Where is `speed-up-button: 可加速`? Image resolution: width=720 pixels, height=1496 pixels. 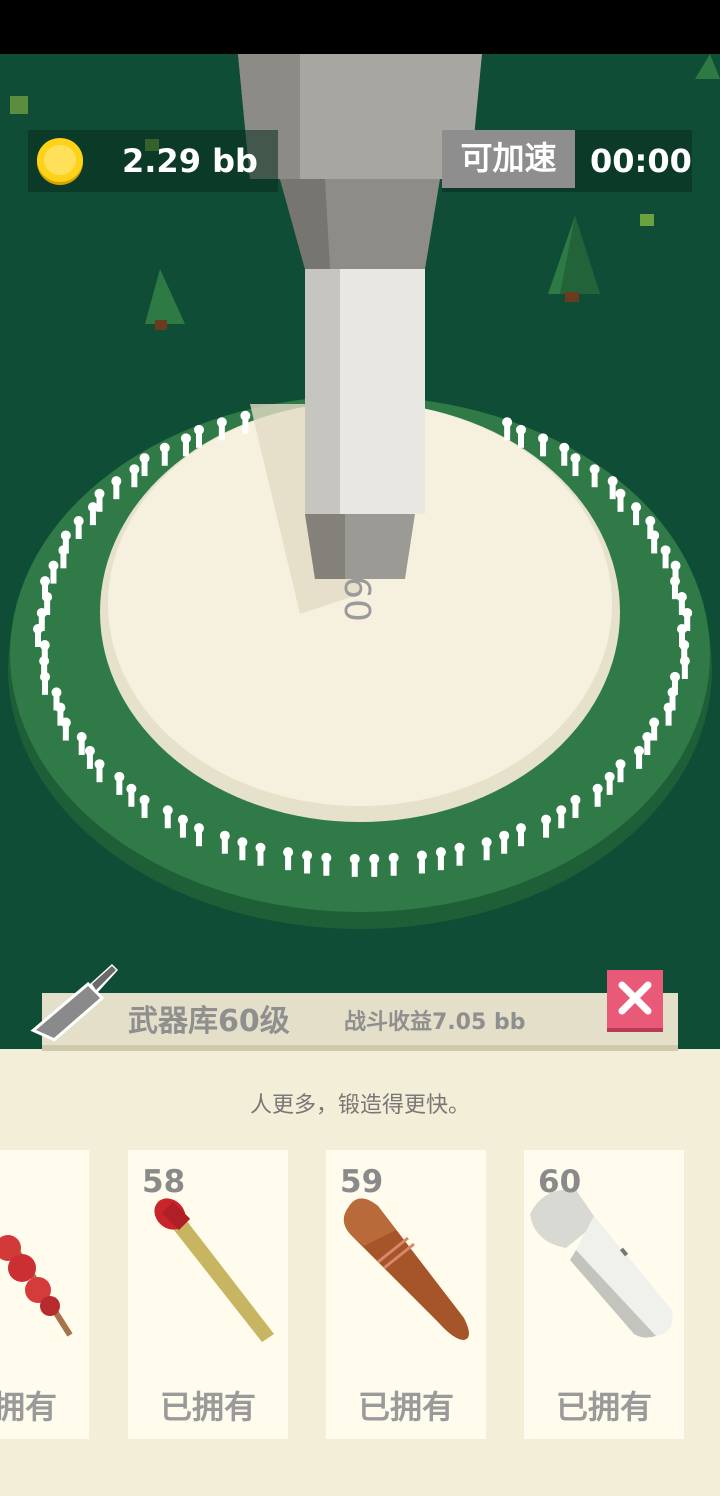 speed-up-button: 可加速 is located at coordinates (508, 159).